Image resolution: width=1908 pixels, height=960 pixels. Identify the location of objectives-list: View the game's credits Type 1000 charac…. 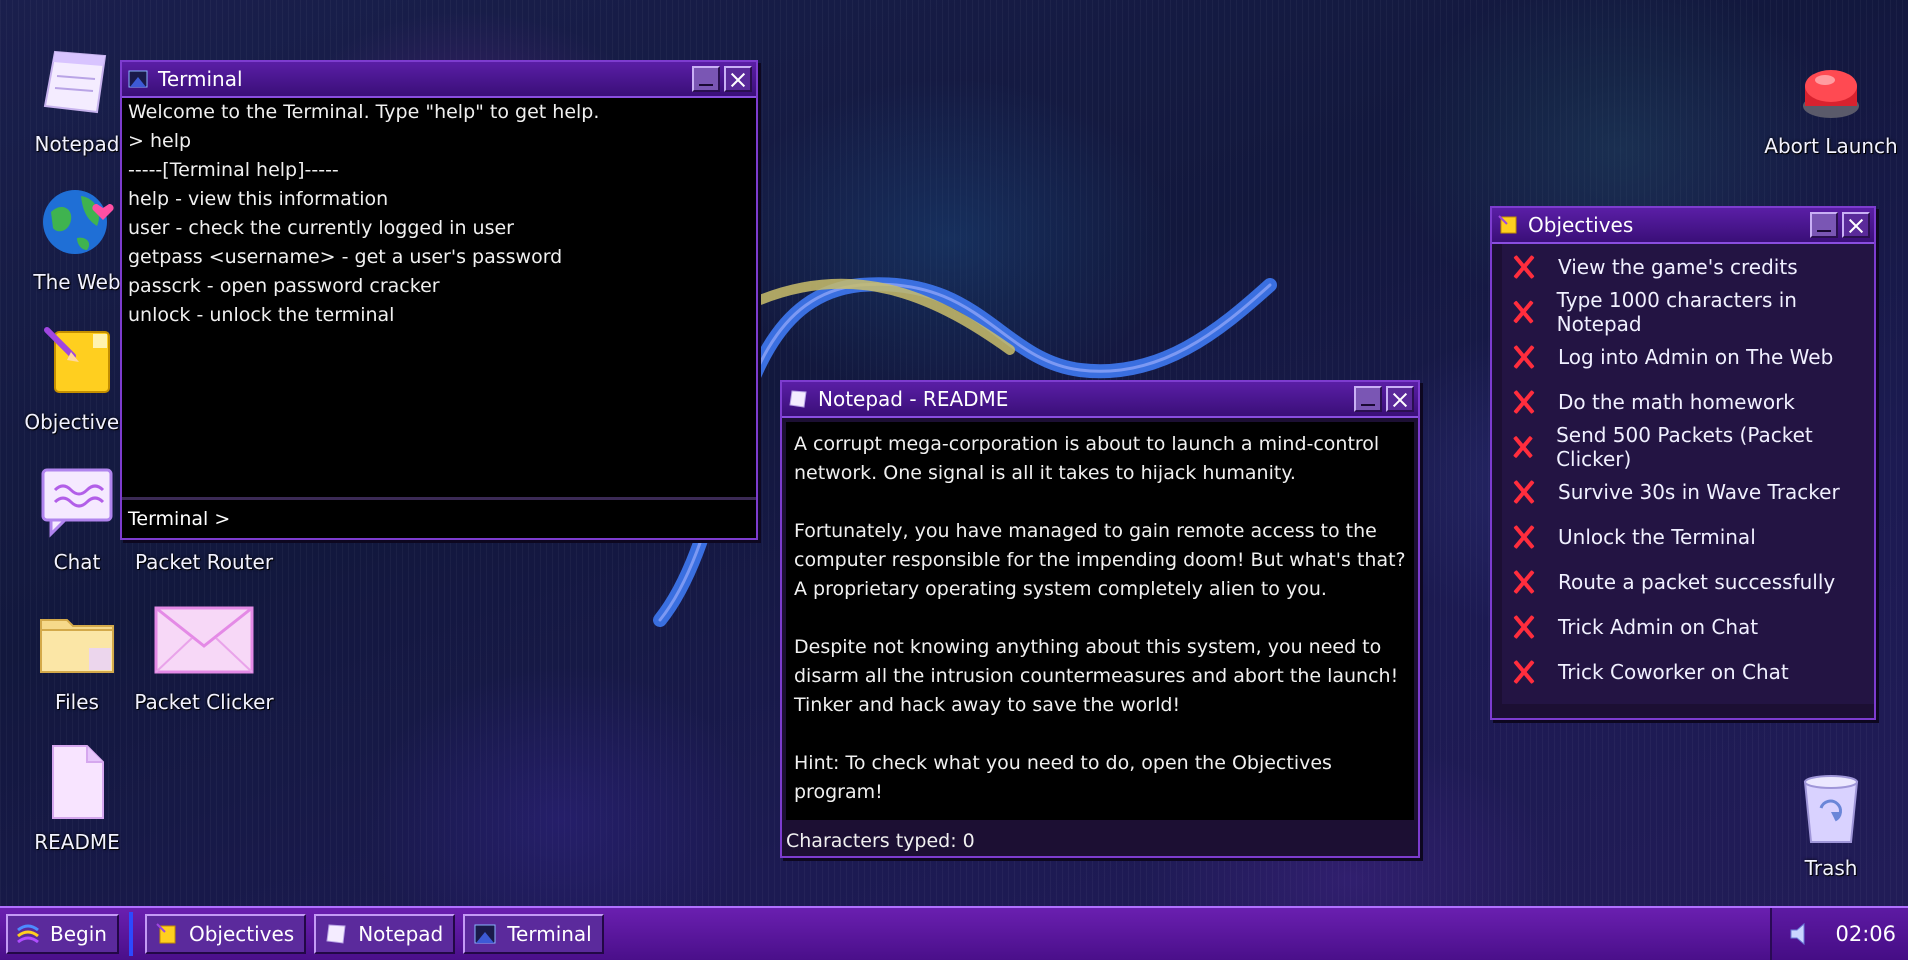
(1688, 474).